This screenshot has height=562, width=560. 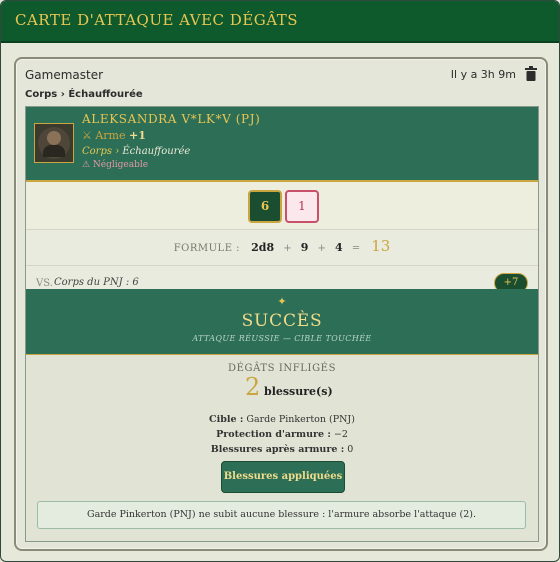 I want to click on outcome-title: SUCCÈS, so click(x=282, y=321).